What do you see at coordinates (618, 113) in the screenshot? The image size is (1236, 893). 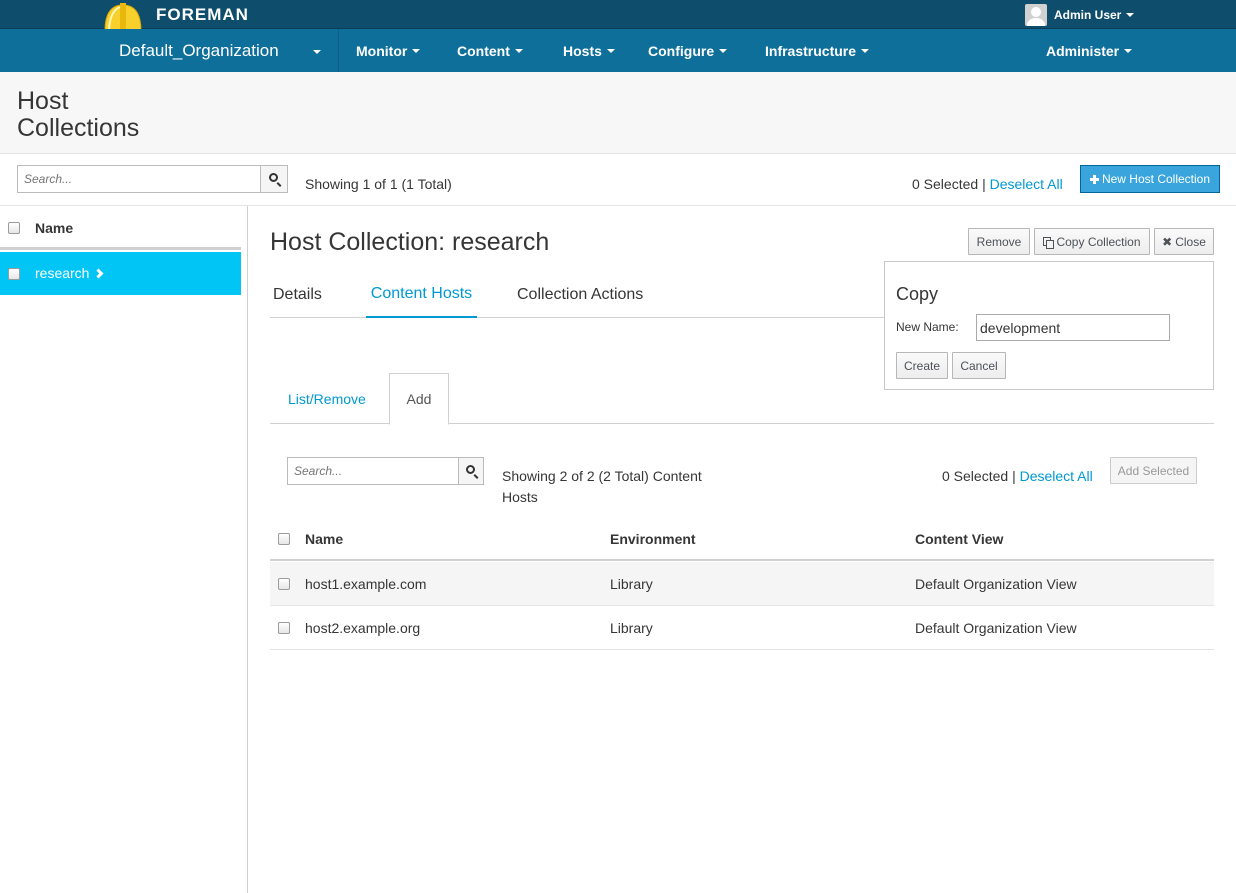 I see `page-header: Host Collections` at bounding box center [618, 113].